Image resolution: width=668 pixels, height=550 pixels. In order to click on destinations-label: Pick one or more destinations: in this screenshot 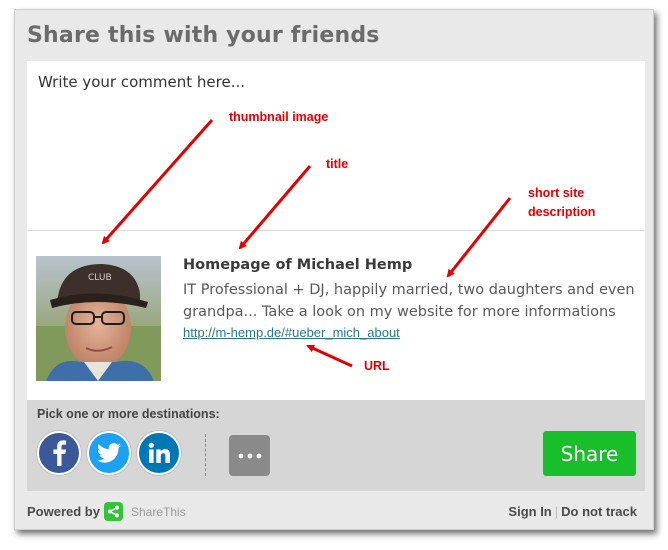, I will do `click(128, 414)`.